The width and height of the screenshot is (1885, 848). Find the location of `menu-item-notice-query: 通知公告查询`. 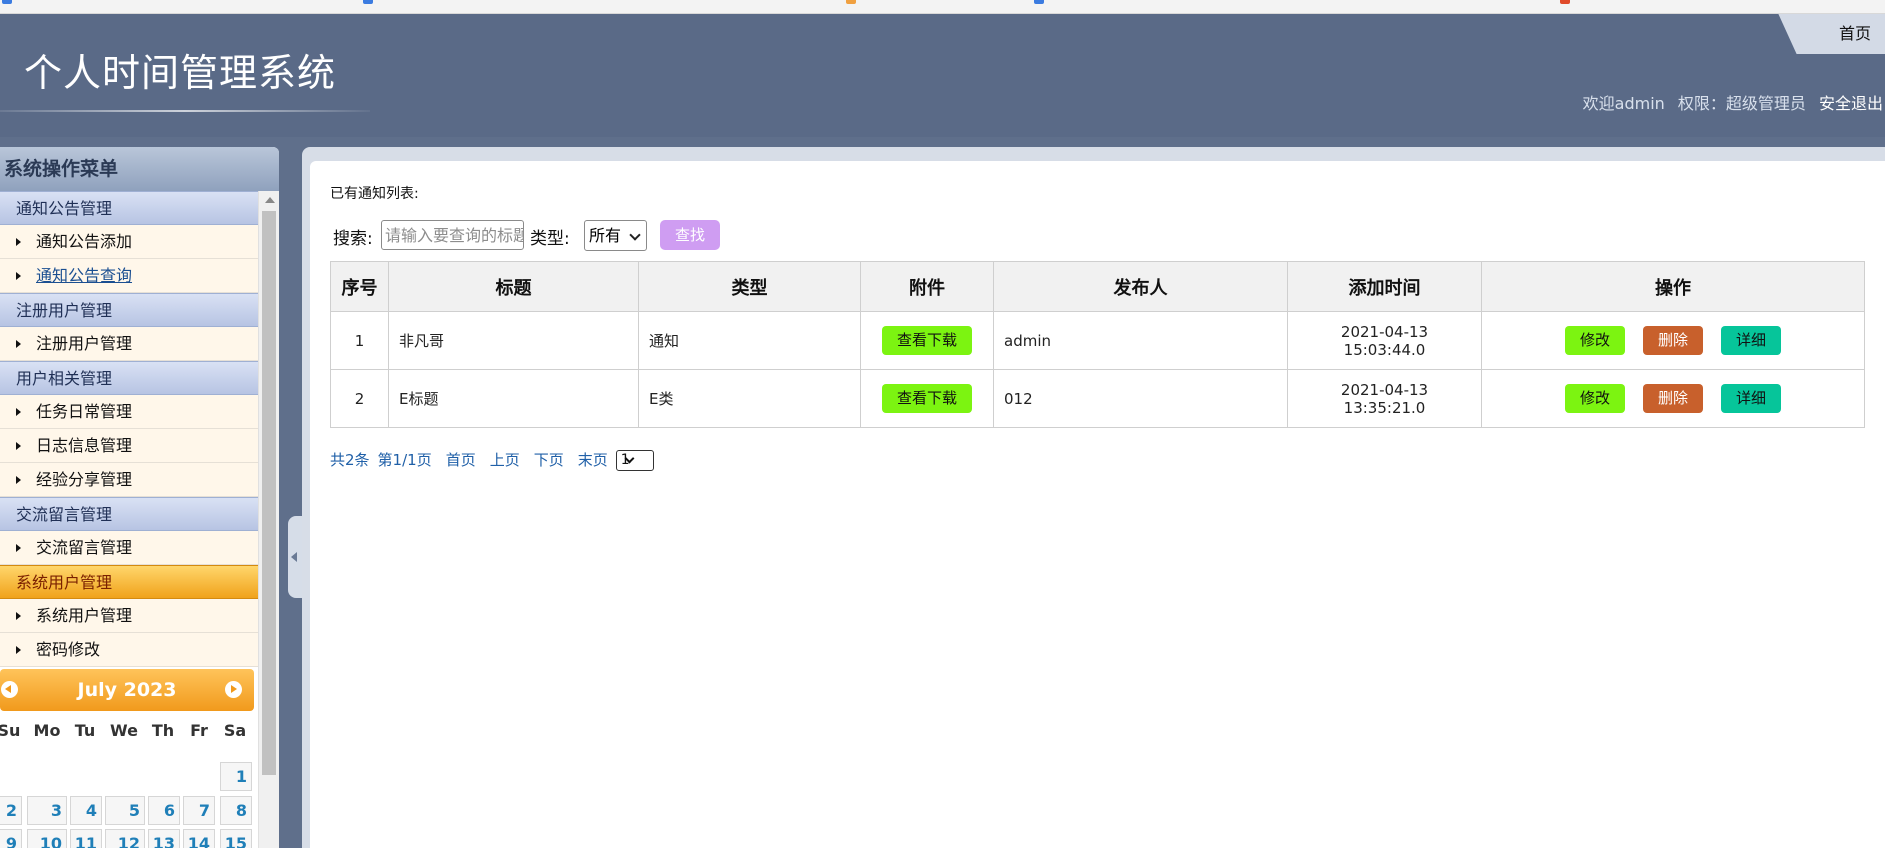

menu-item-notice-query: 通知公告查询 is located at coordinates (129, 276).